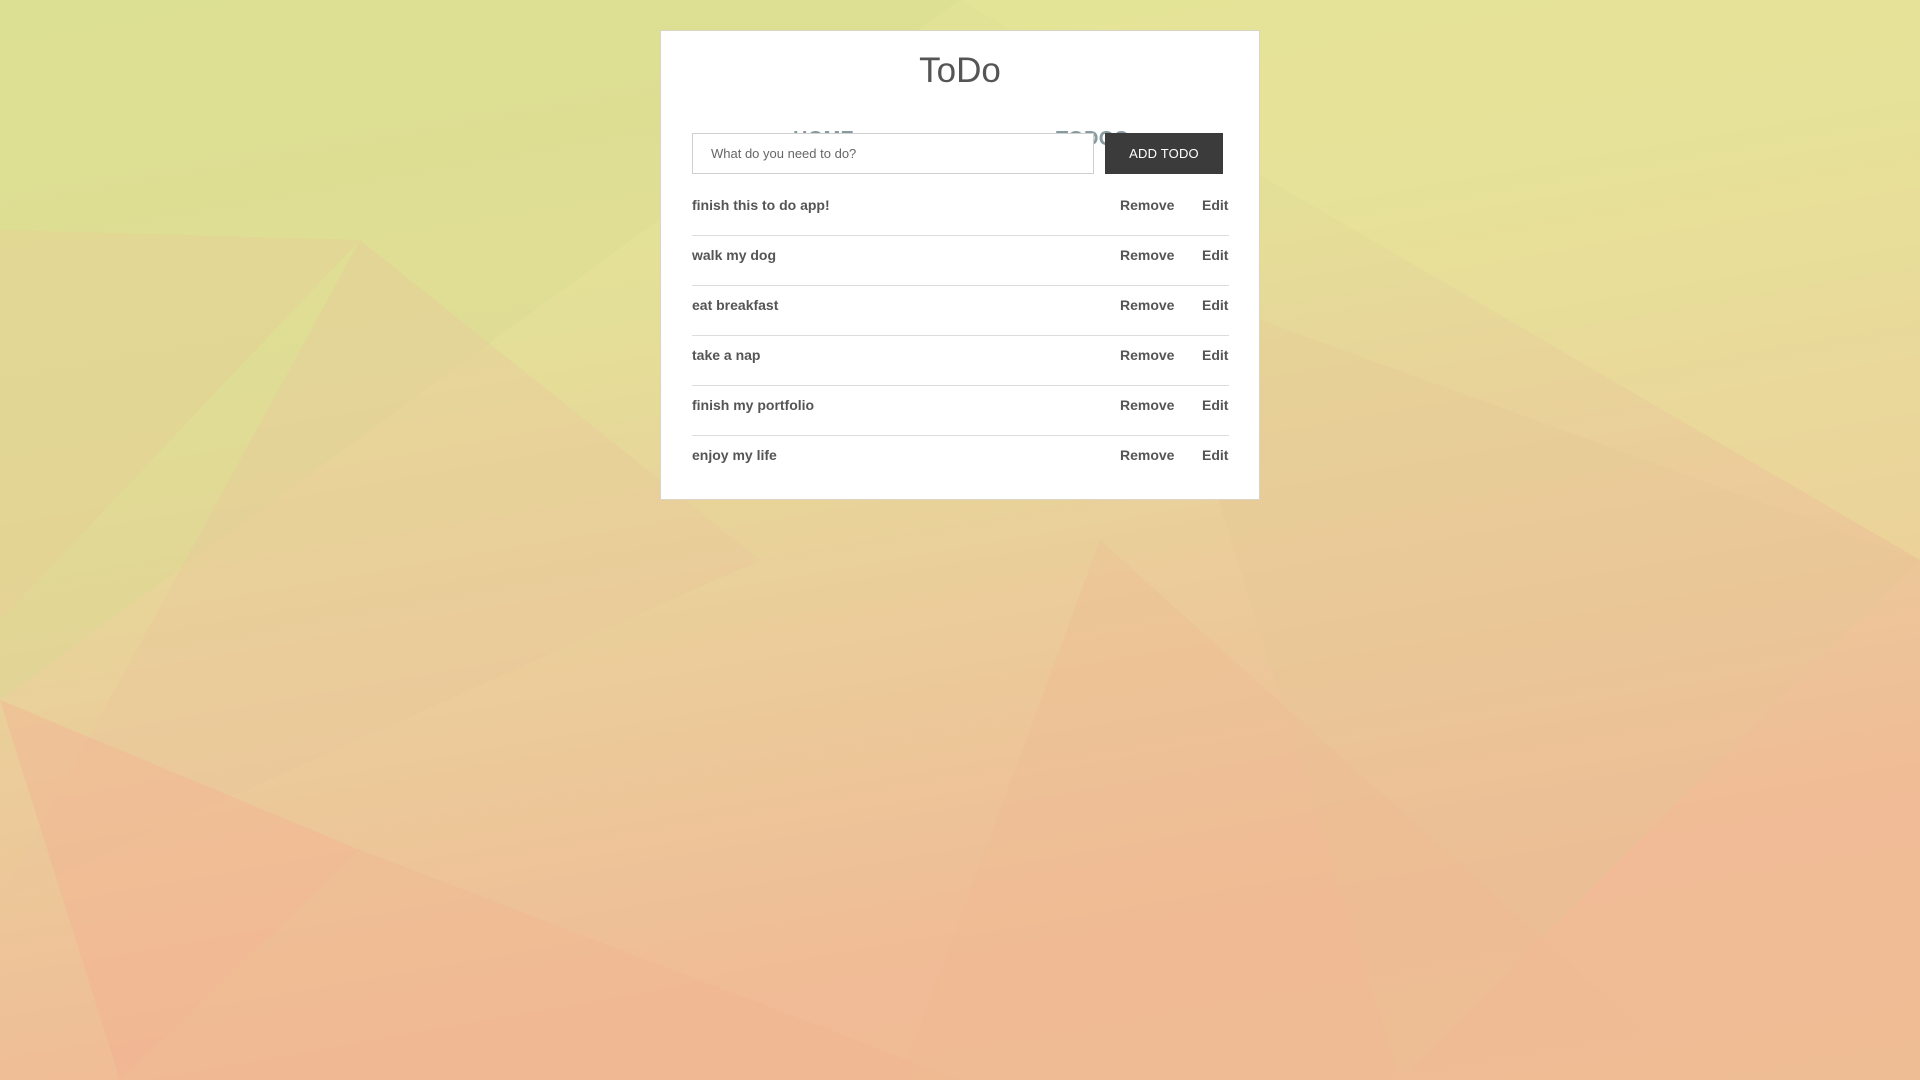  Describe the element at coordinates (753, 405) in the screenshot. I see `todo-text: finish my portfolio` at that location.